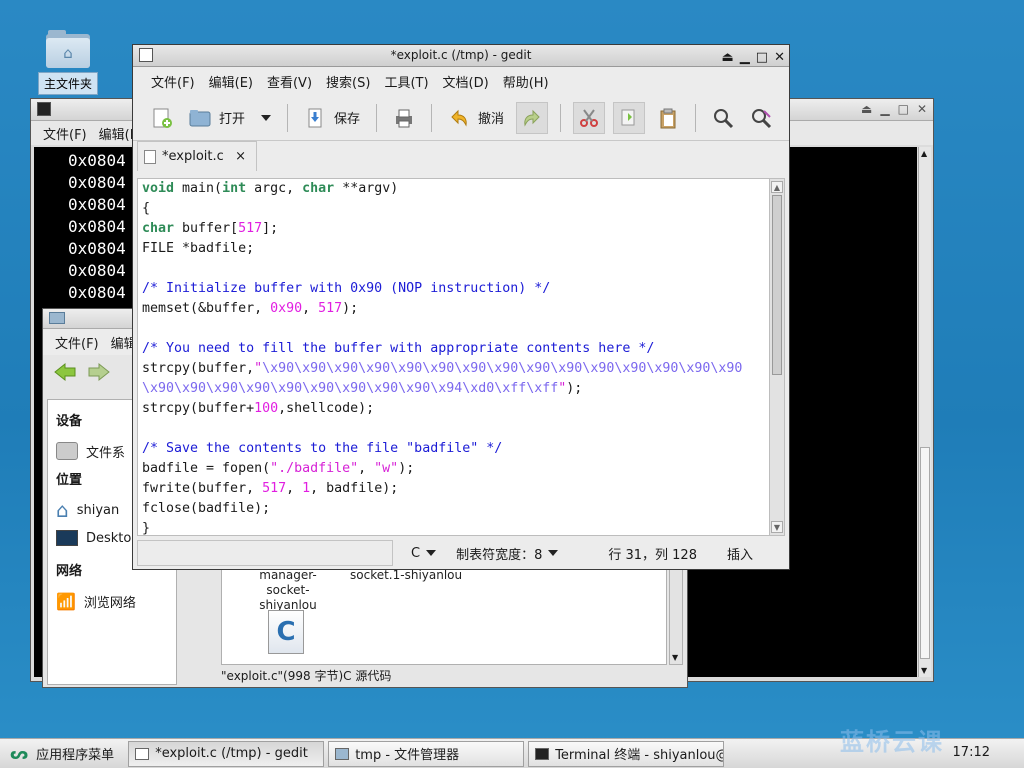 The image size is (1024, 768). I want to click on task-file-manager: tmp - 文件管理器, so click(426, 753).